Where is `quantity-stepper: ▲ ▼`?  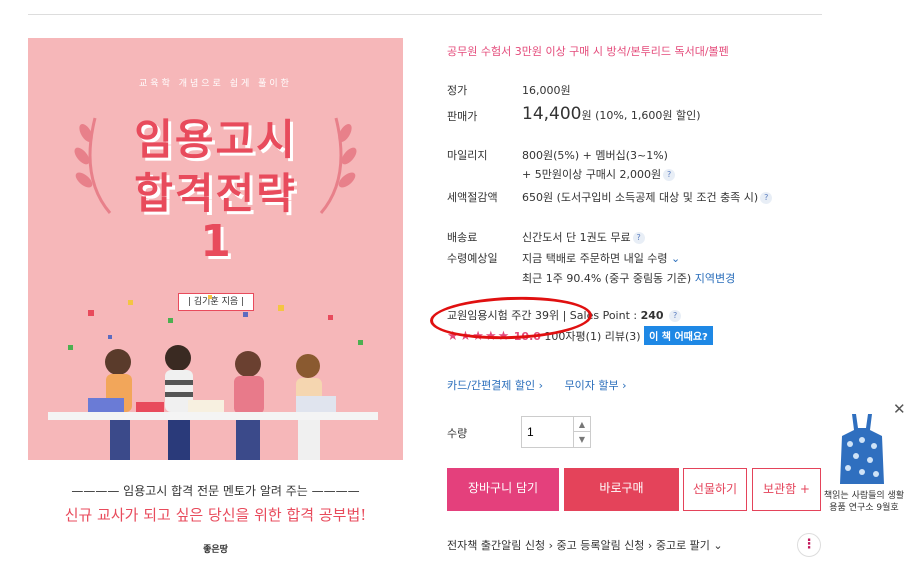 quantity-stepper: ▲ ▼ is located at coordinates (556, 432).